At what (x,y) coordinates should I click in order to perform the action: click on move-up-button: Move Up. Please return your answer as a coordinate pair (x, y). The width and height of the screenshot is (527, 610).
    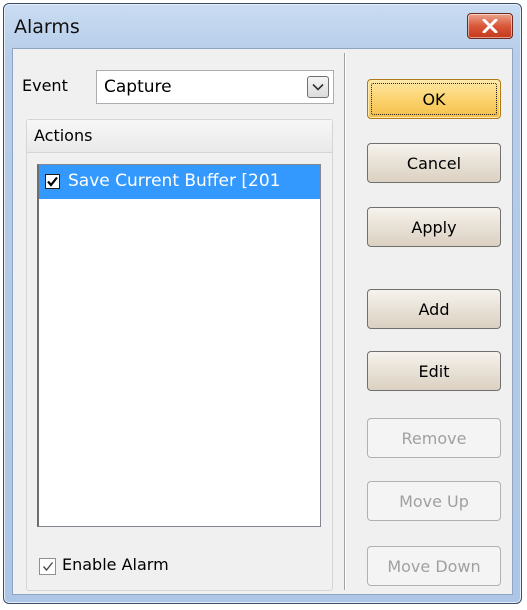
    Looking at the image, I should click on (434, 501).